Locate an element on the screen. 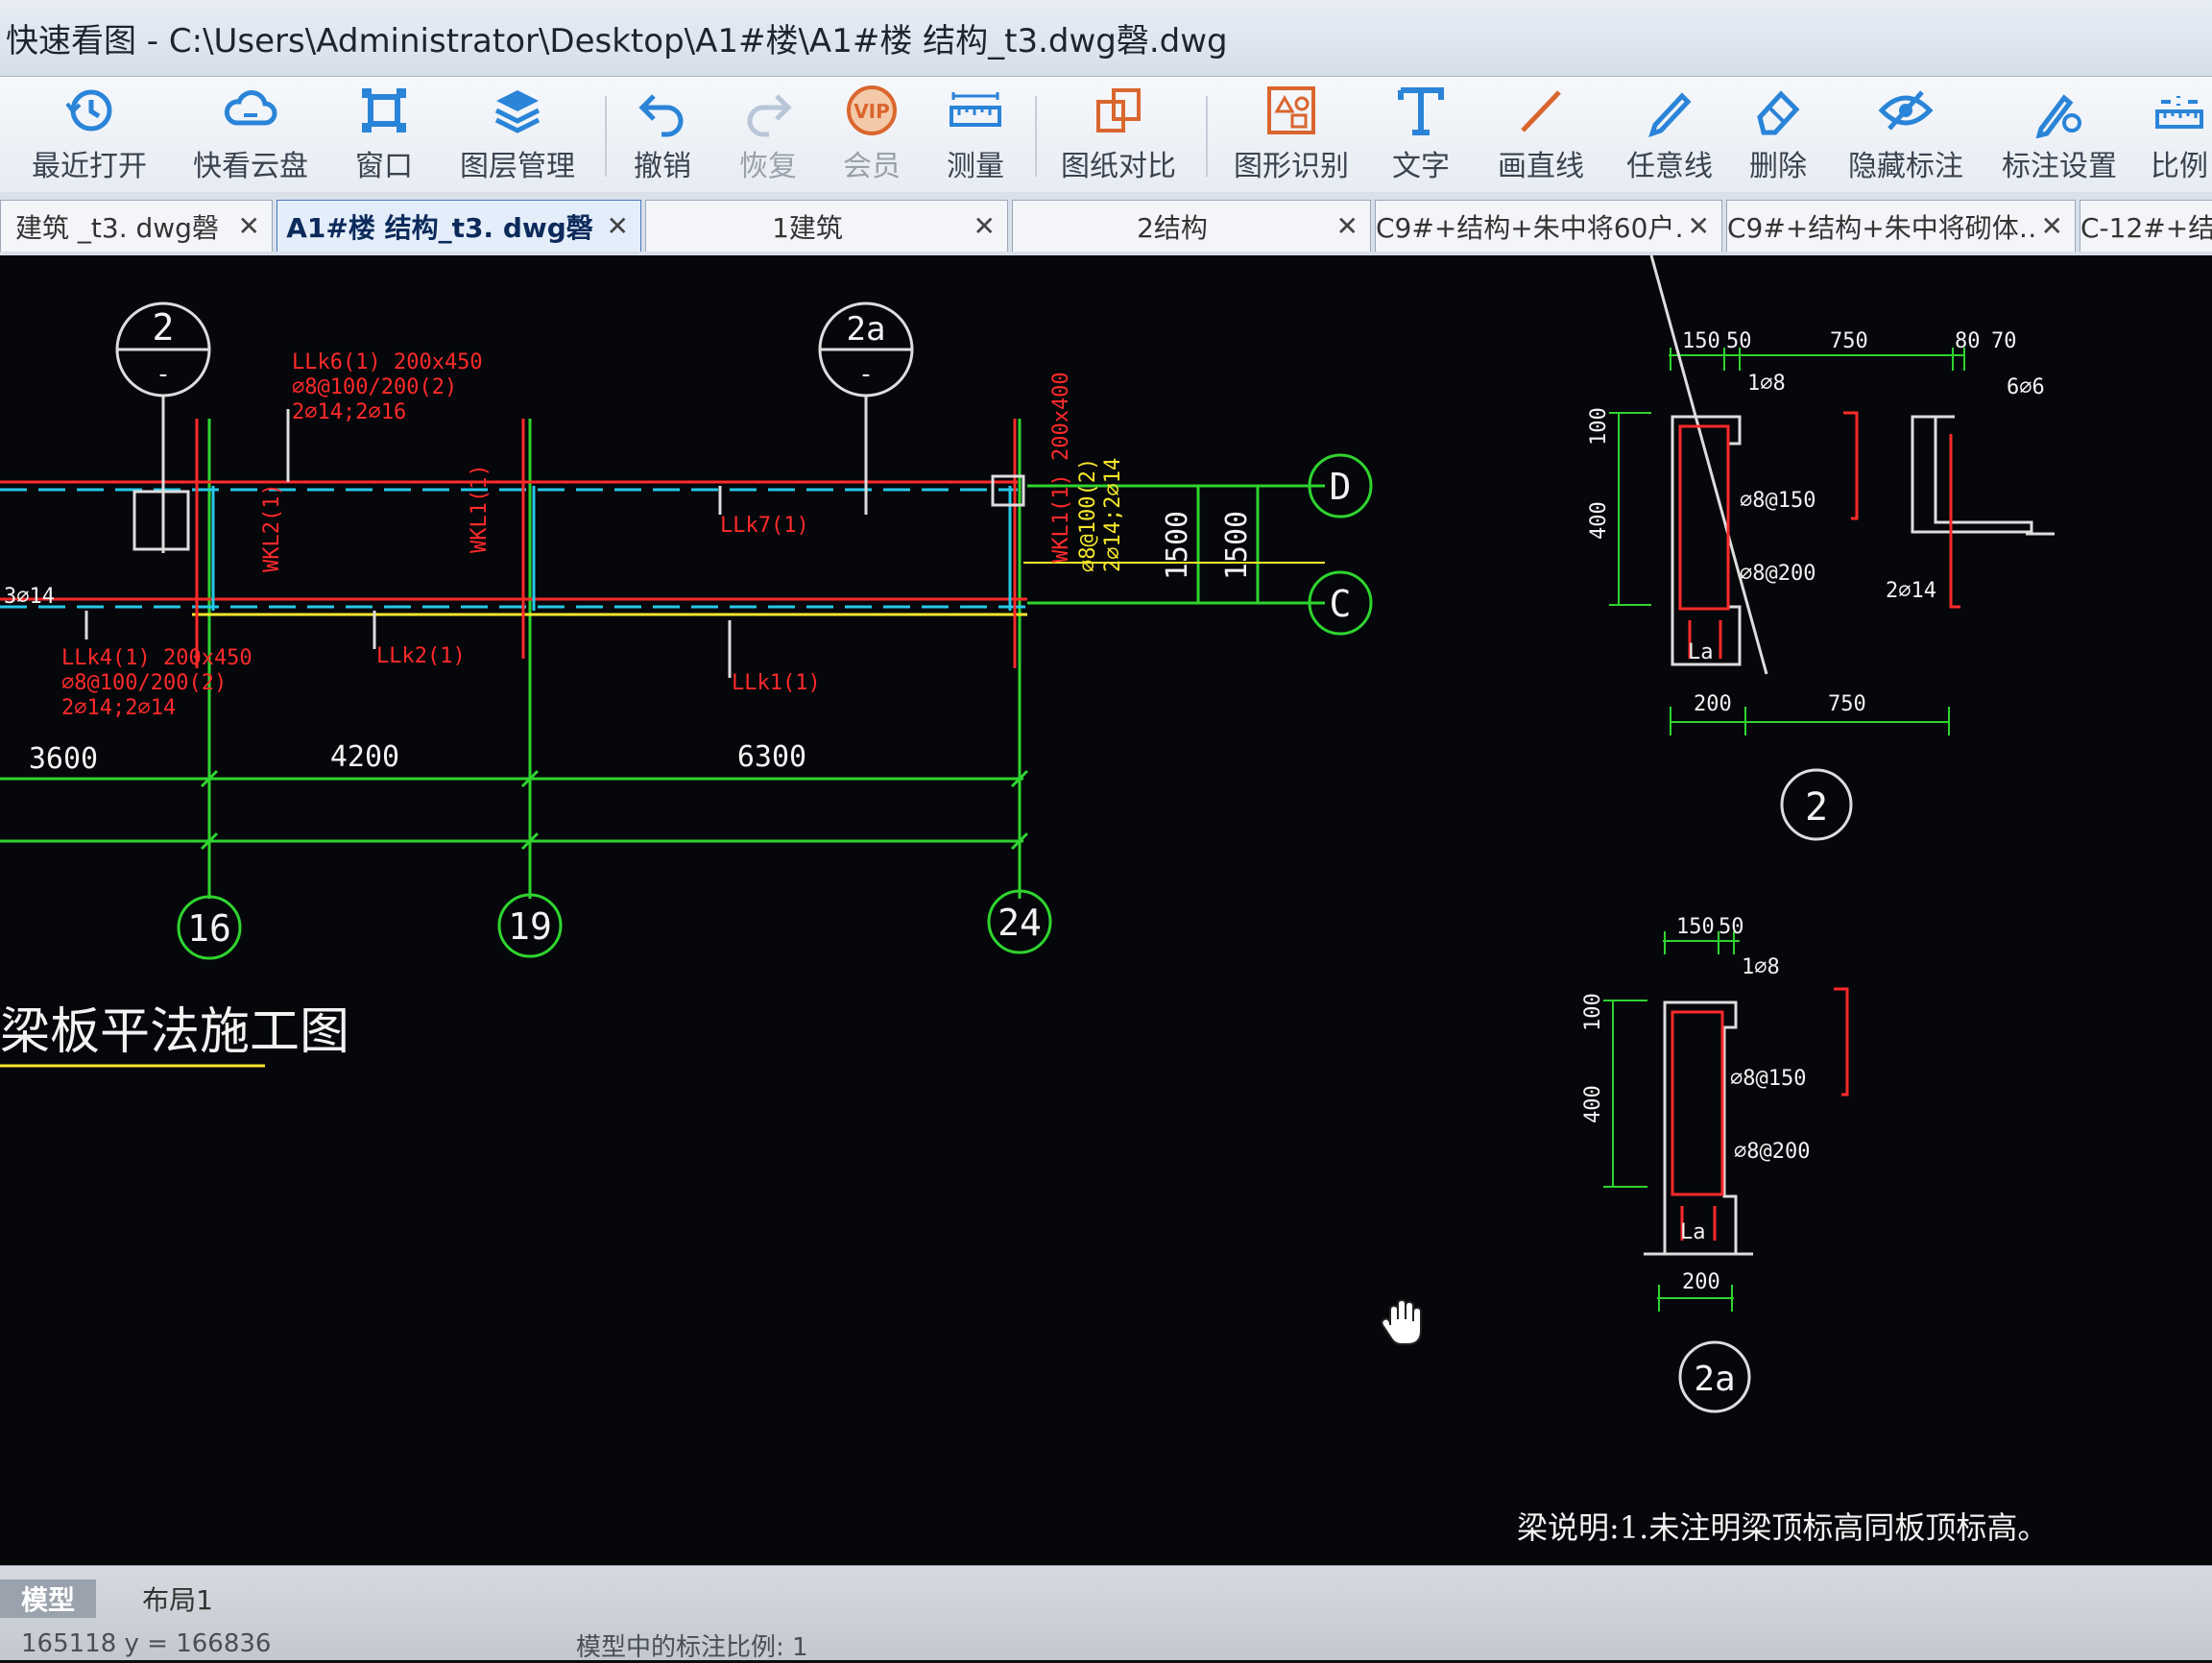  pen-icon is located at coordinates (1670, 114).